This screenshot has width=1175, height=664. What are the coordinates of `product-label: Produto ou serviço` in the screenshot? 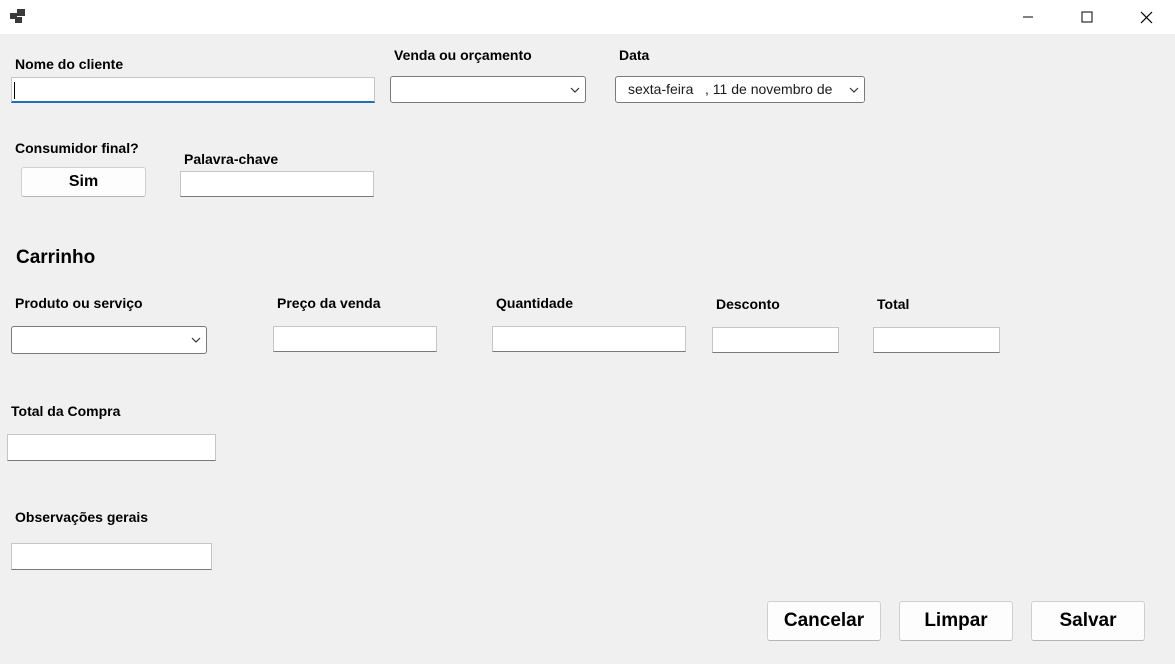 It's located at (79, 303).